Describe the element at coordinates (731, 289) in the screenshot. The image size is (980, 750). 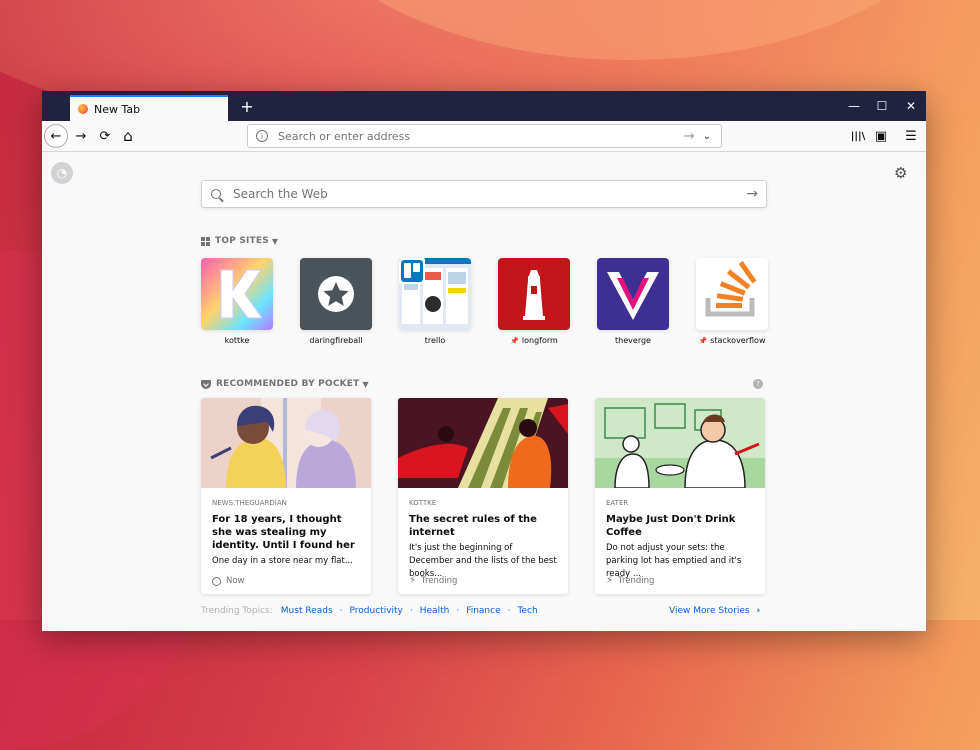
I see `stackoverflow-logo-icon` at that location.